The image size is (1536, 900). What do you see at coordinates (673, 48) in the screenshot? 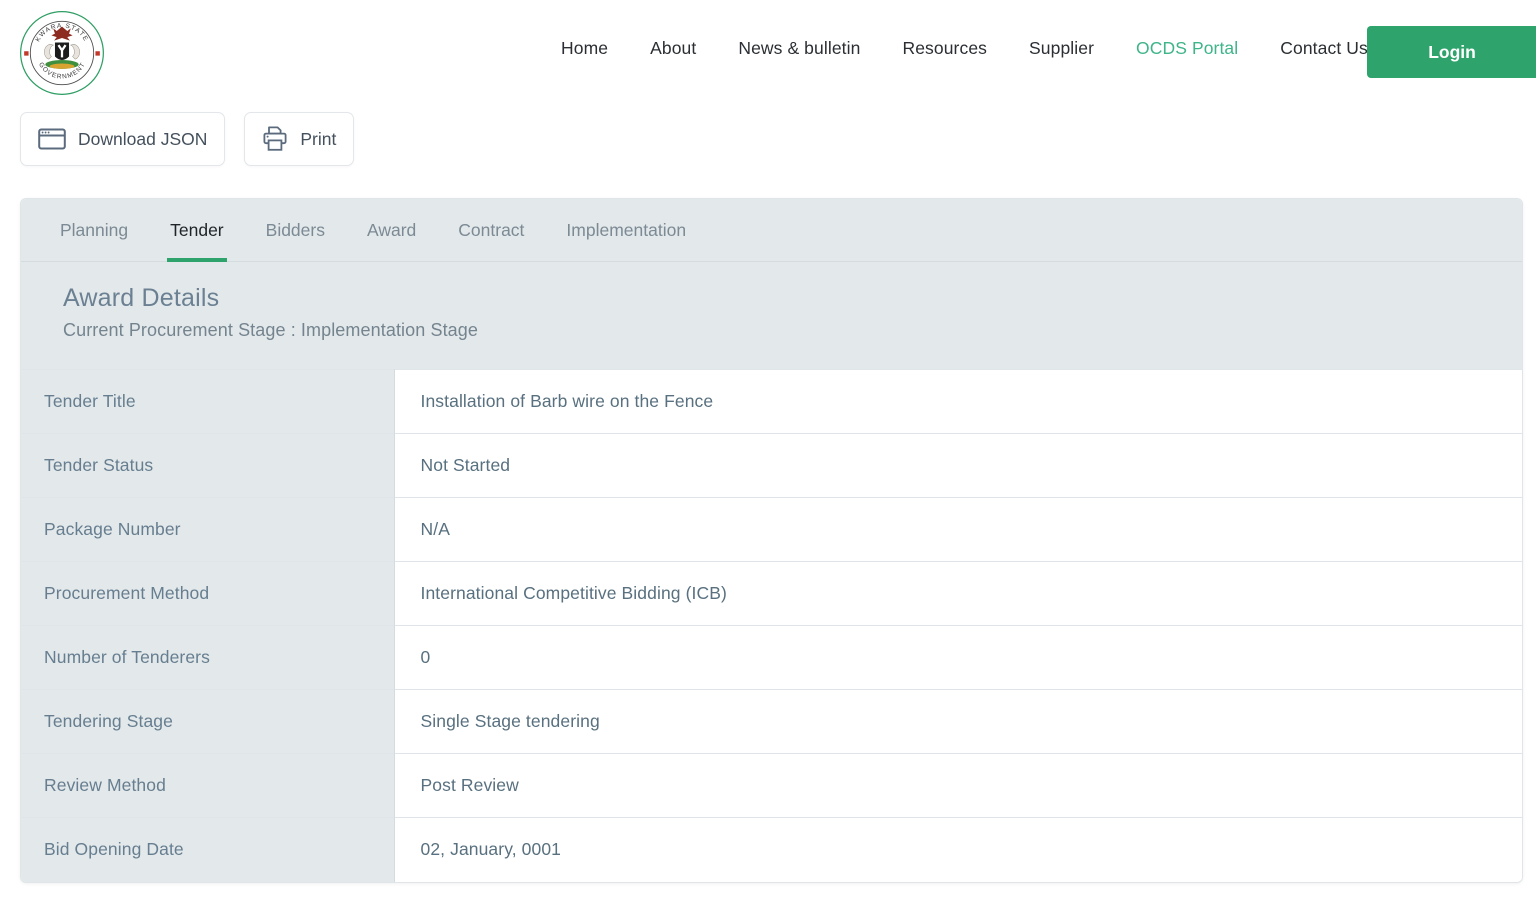
I see `nav-item-about: About` at bounding box center [673, 48].